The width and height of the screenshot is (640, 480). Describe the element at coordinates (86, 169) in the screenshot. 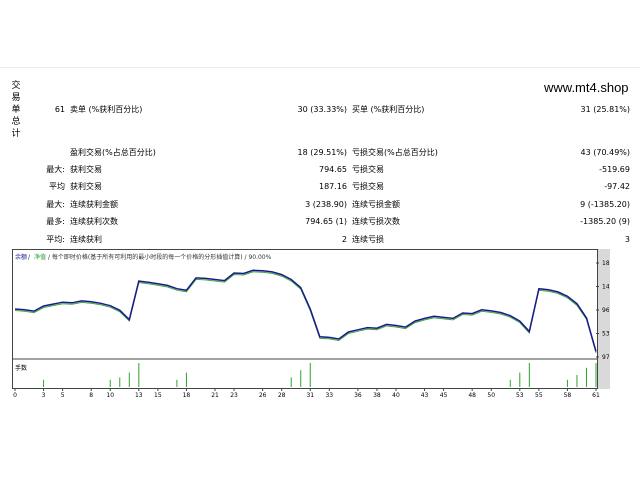

I see `max-profit-label: 获利交易` at that location.